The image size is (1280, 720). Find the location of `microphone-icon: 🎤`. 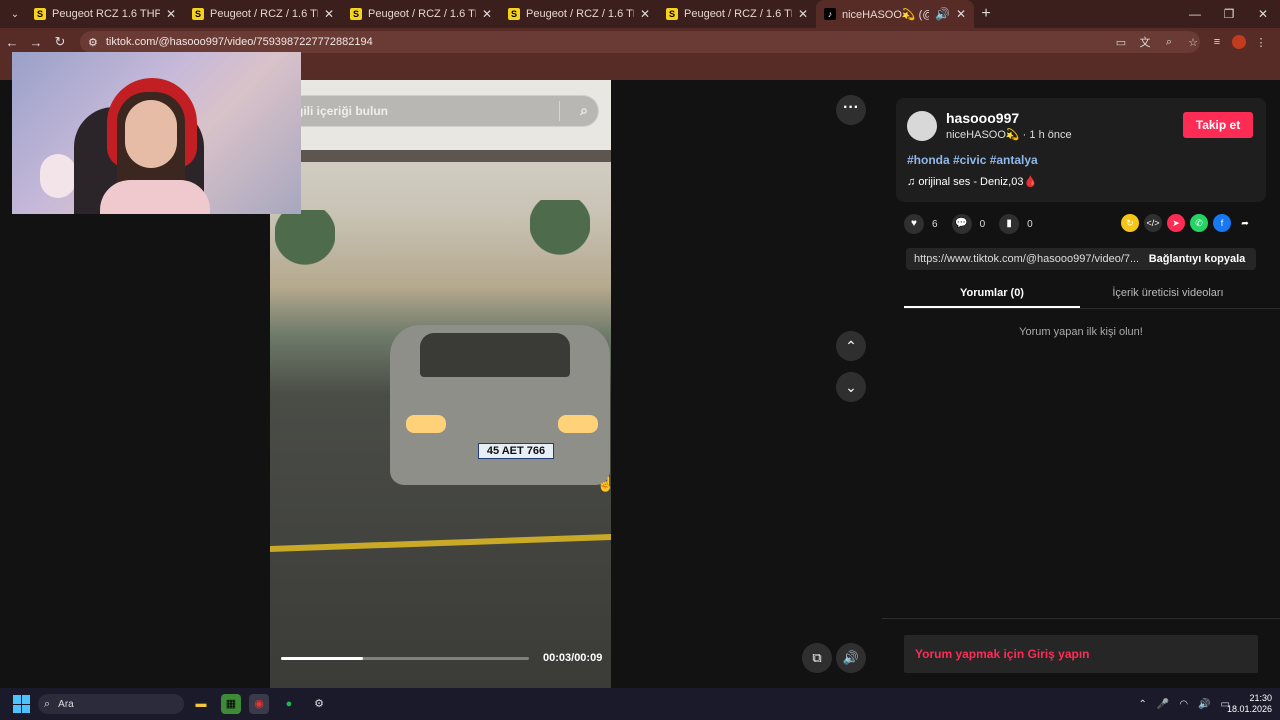

microphone-icon: 🎤 is located at coordinates (1163, 704).